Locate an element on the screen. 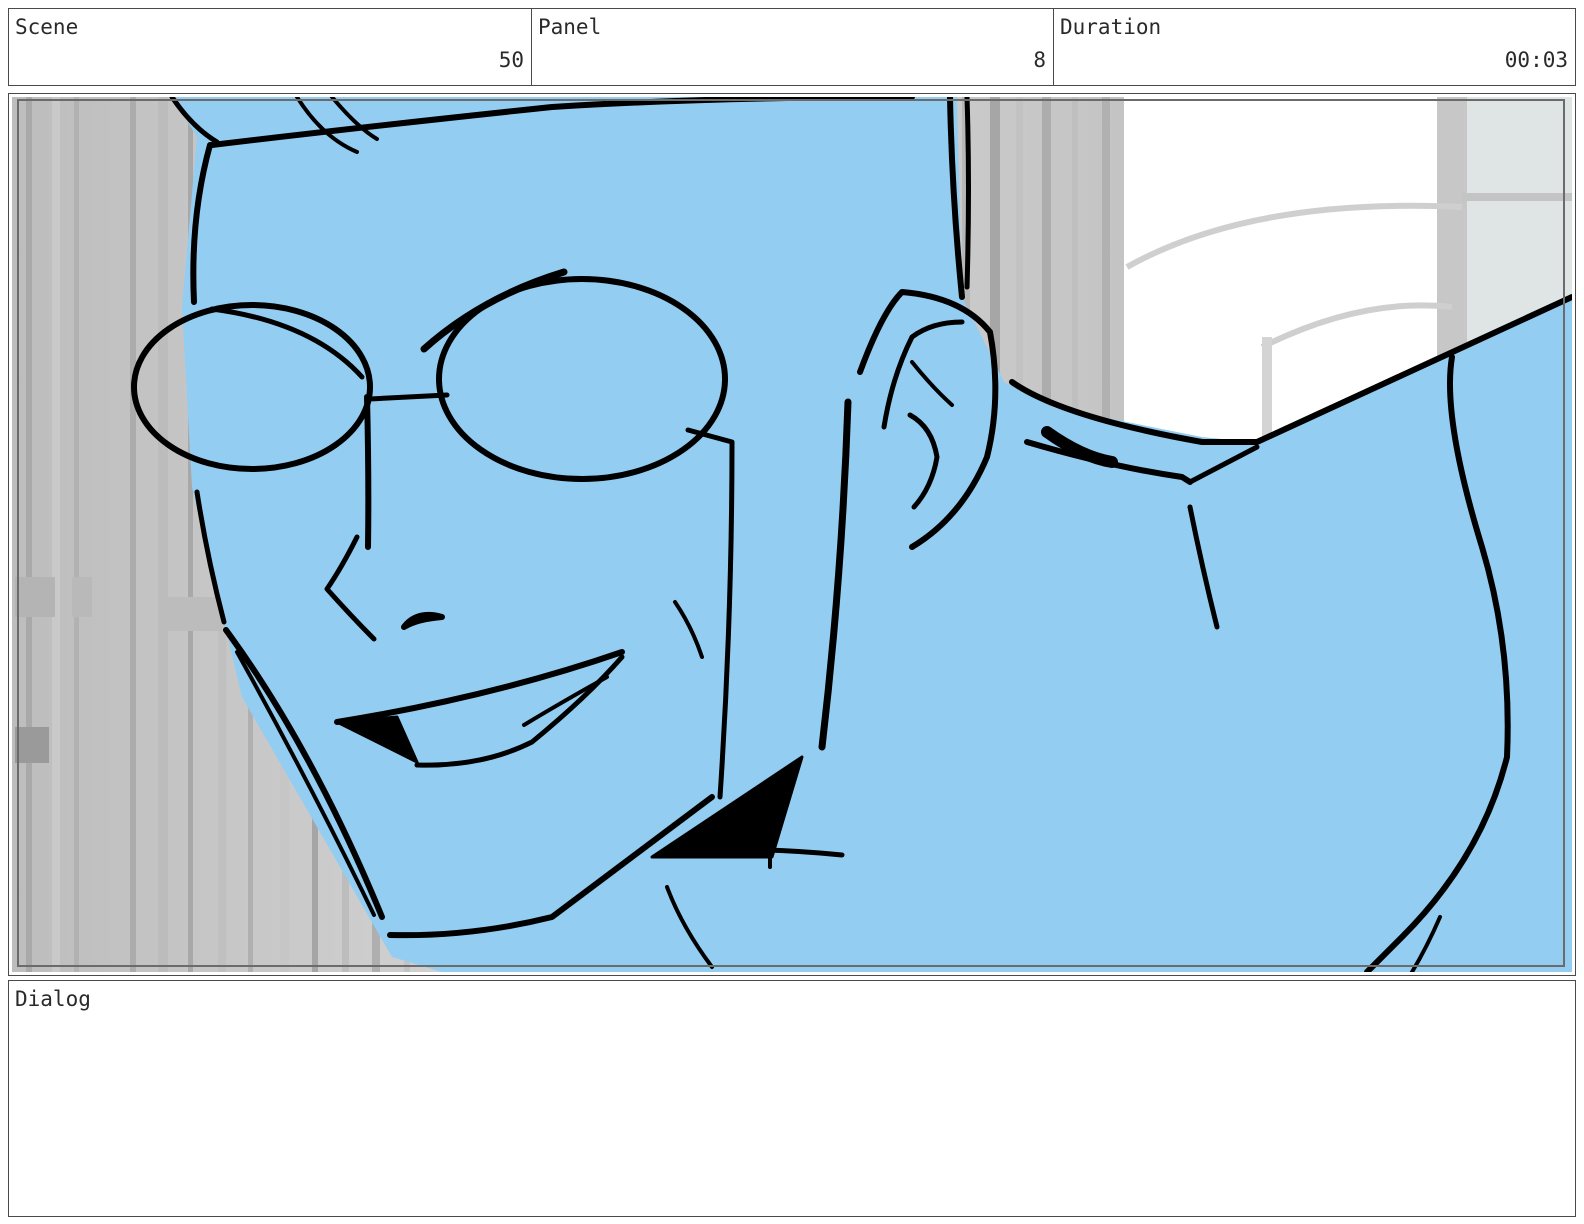 Image resolution: width=1584 pixels, height=1224 pixels. scene-label: Scene is located at coordinates (47, 27).